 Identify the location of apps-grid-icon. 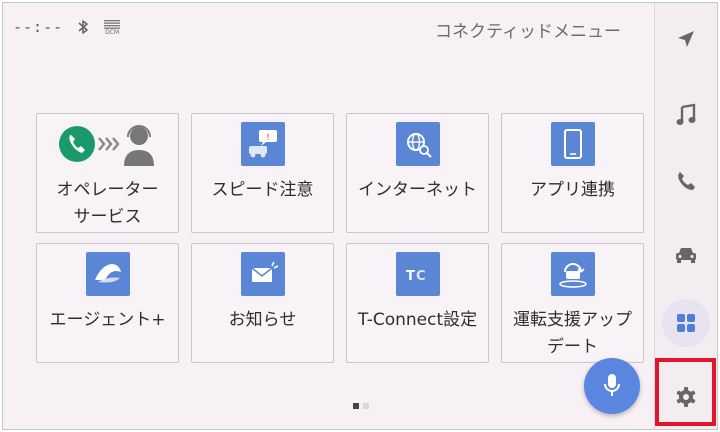
(686, 323).